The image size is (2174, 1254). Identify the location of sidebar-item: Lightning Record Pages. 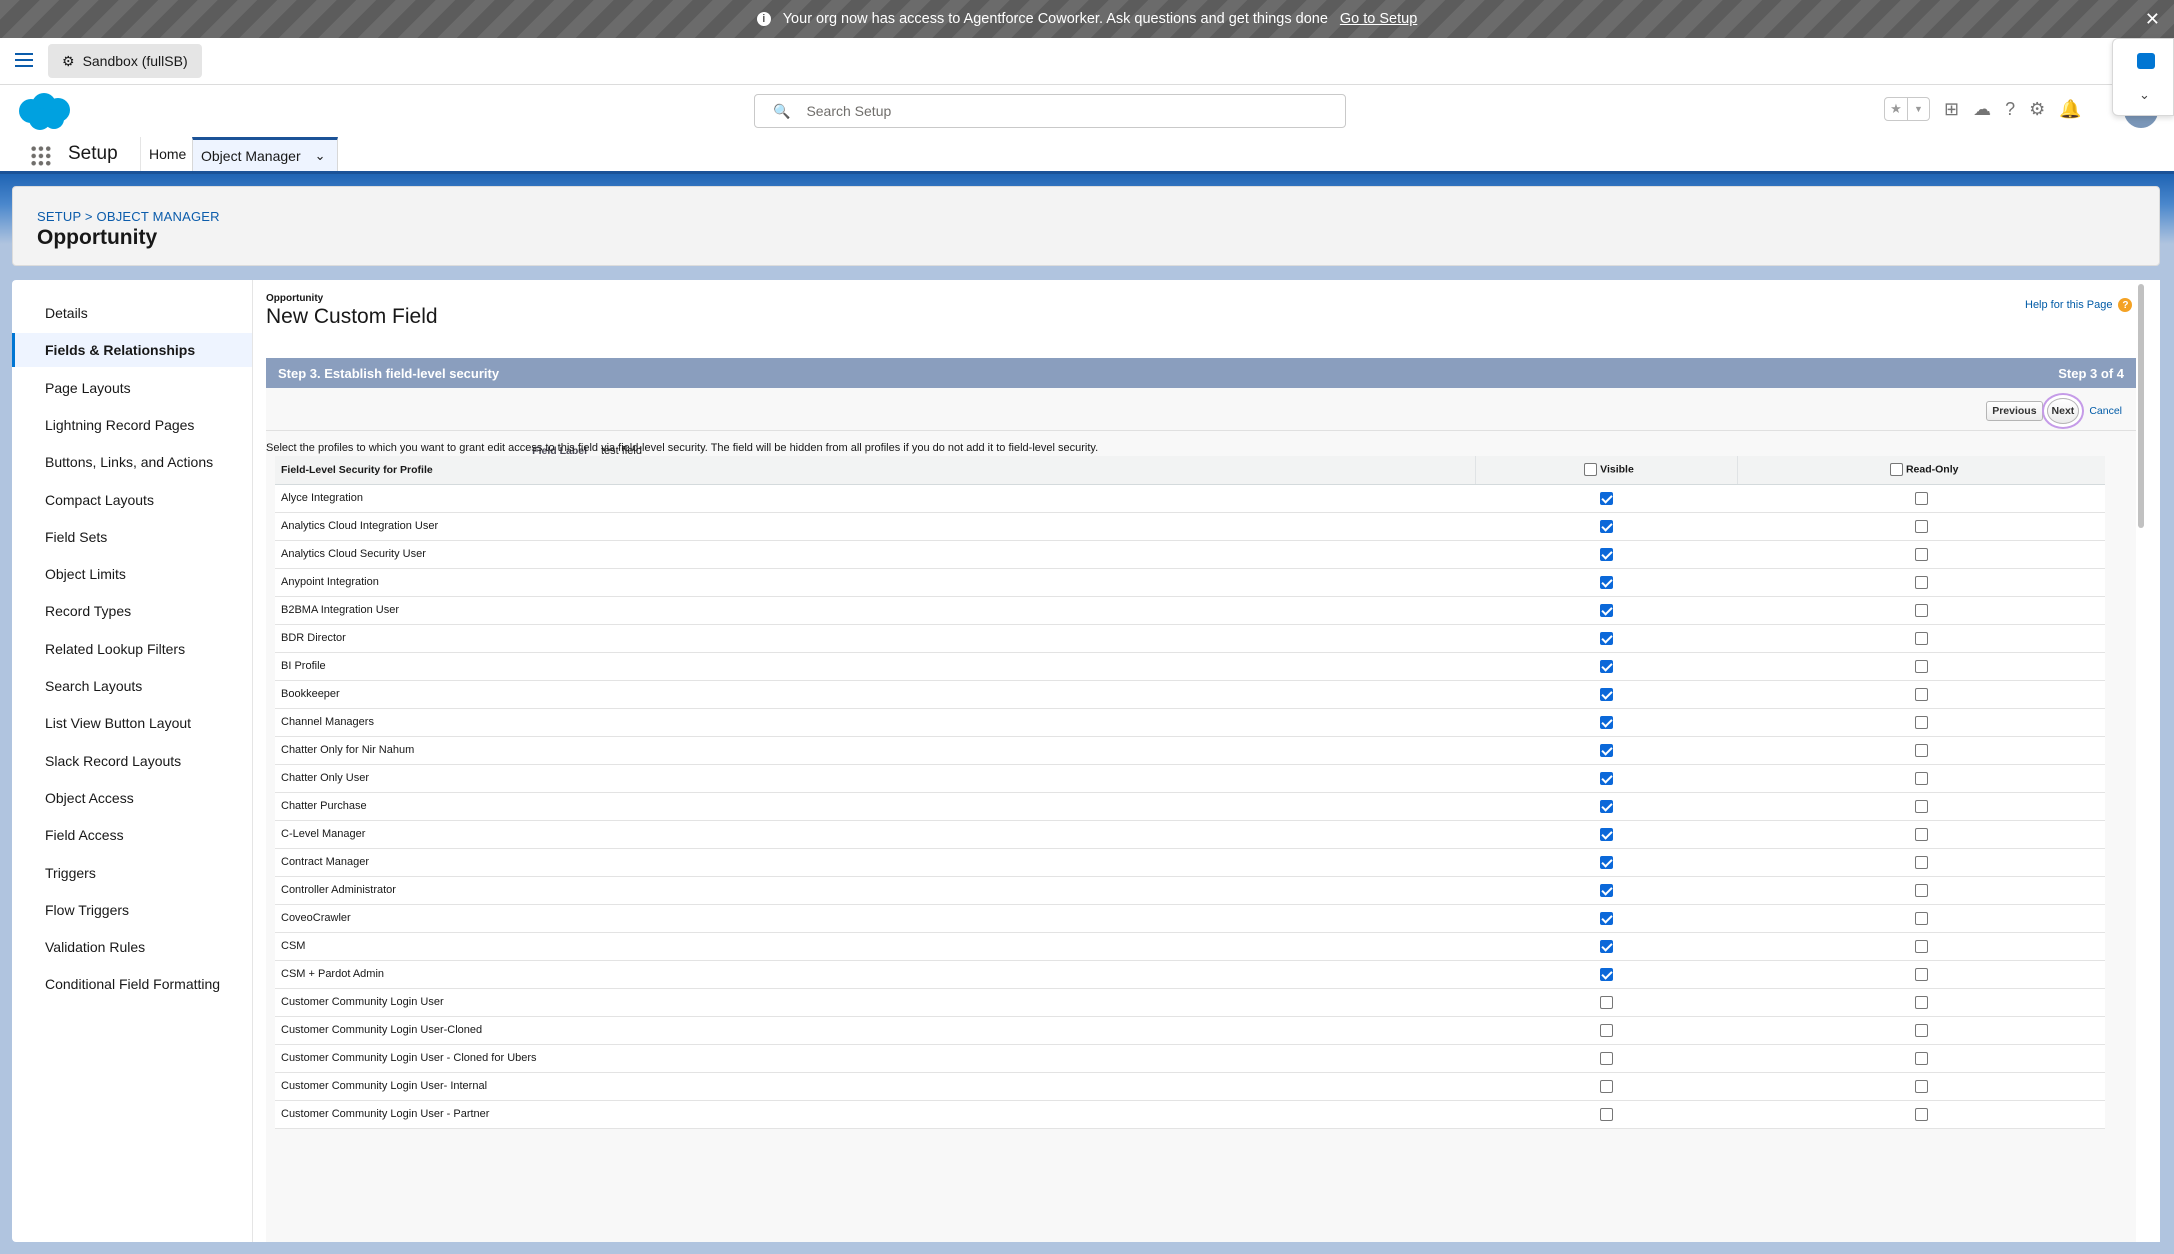
(132, 425).